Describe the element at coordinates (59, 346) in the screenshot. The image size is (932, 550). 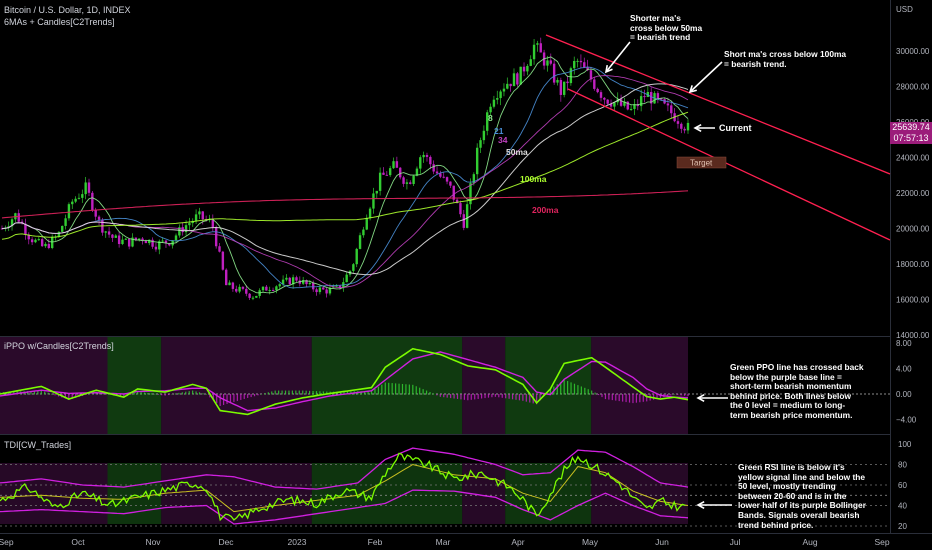
I see `ppo-title: iPPO w/Candles[C2Trends]` at that location.